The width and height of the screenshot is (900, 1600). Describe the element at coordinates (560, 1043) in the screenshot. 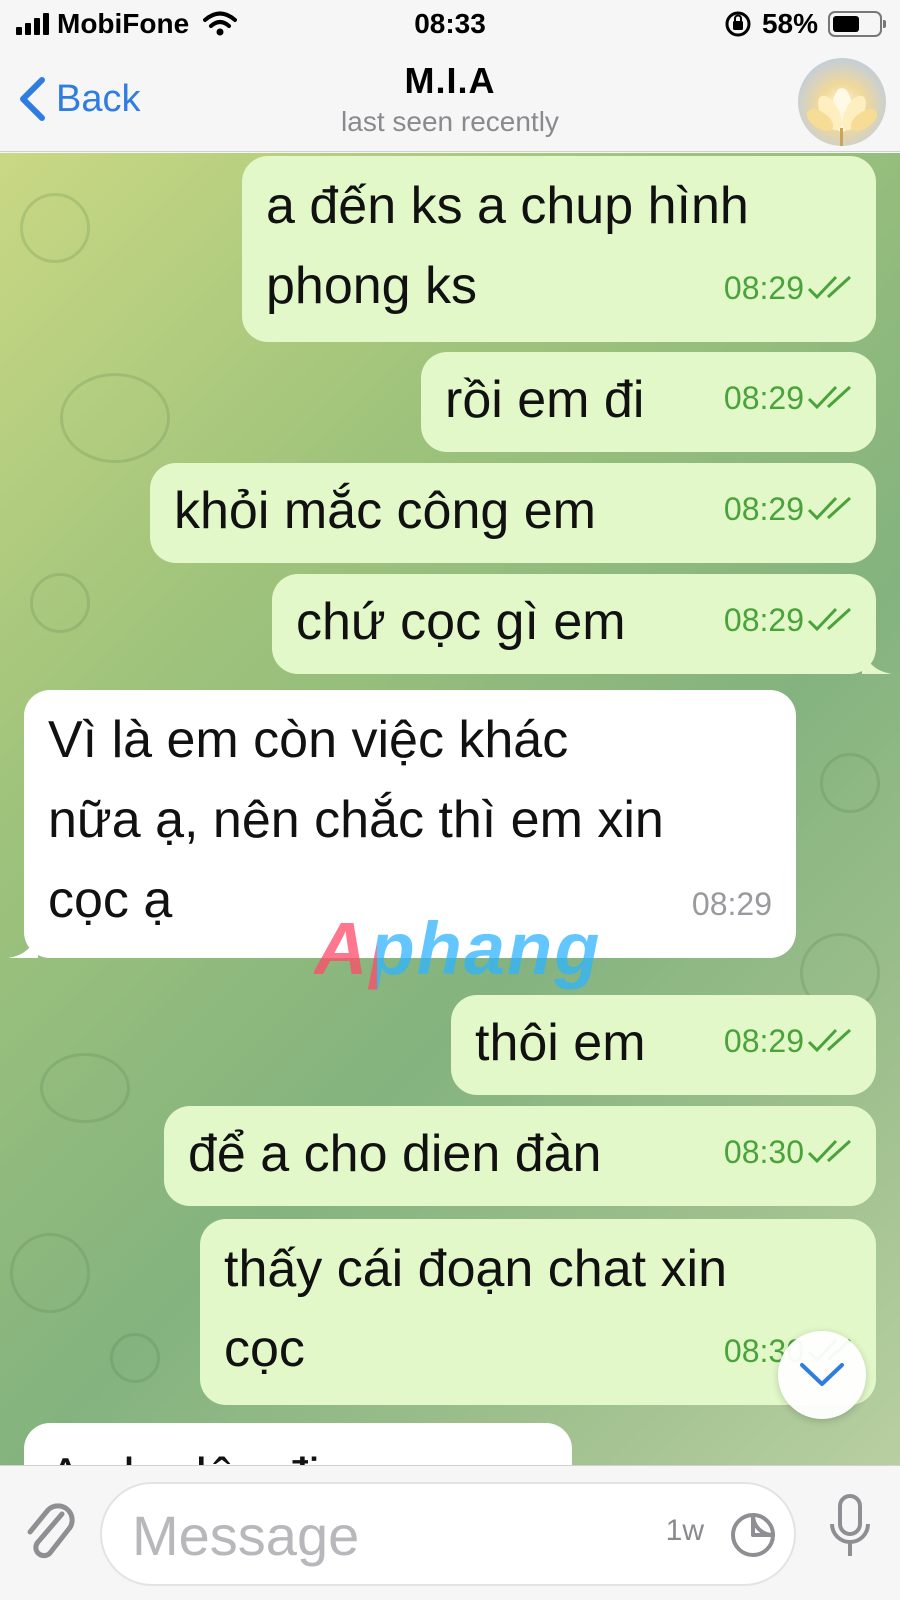

I see `message-text: thôi em` at that location.